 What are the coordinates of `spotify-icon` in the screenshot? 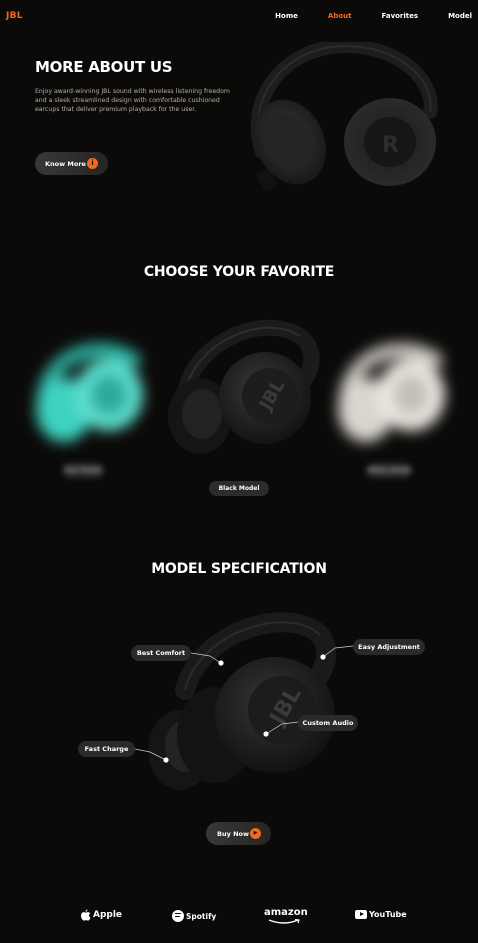 It's located at (178, 916).